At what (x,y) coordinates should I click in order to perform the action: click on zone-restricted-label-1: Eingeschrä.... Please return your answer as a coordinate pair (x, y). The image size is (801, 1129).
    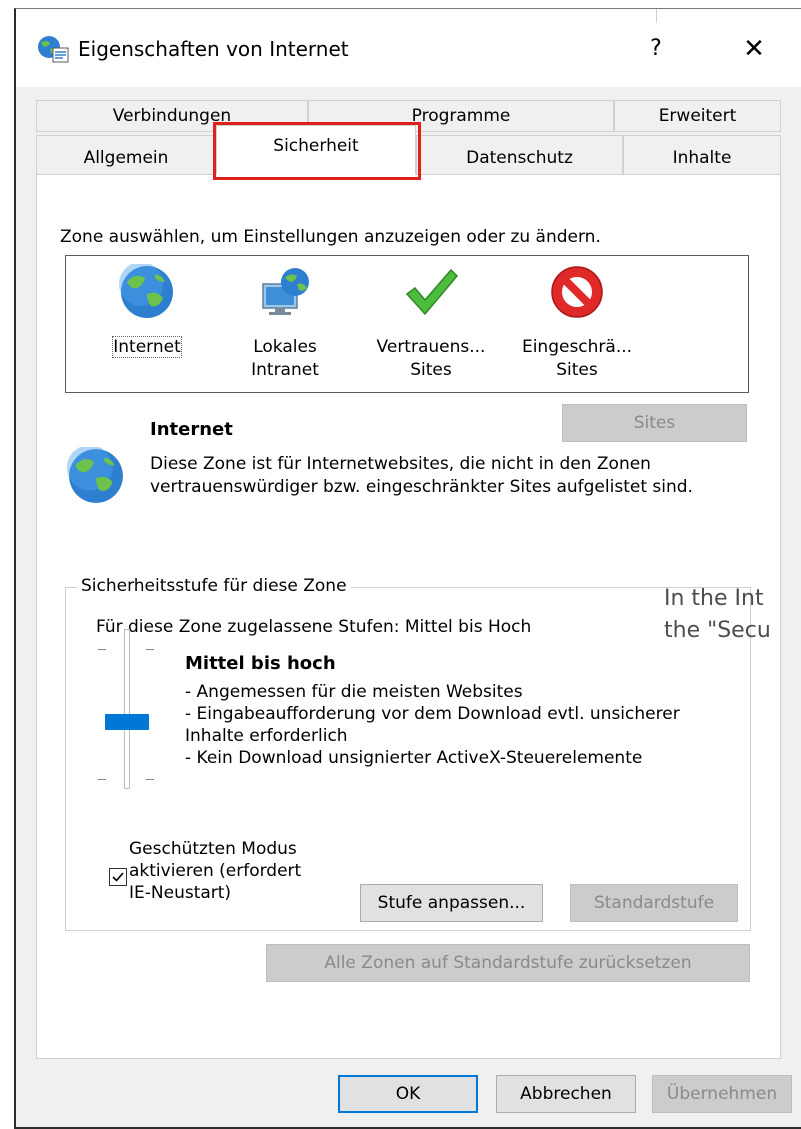
    Looking at the image, I should click on (577, 347).